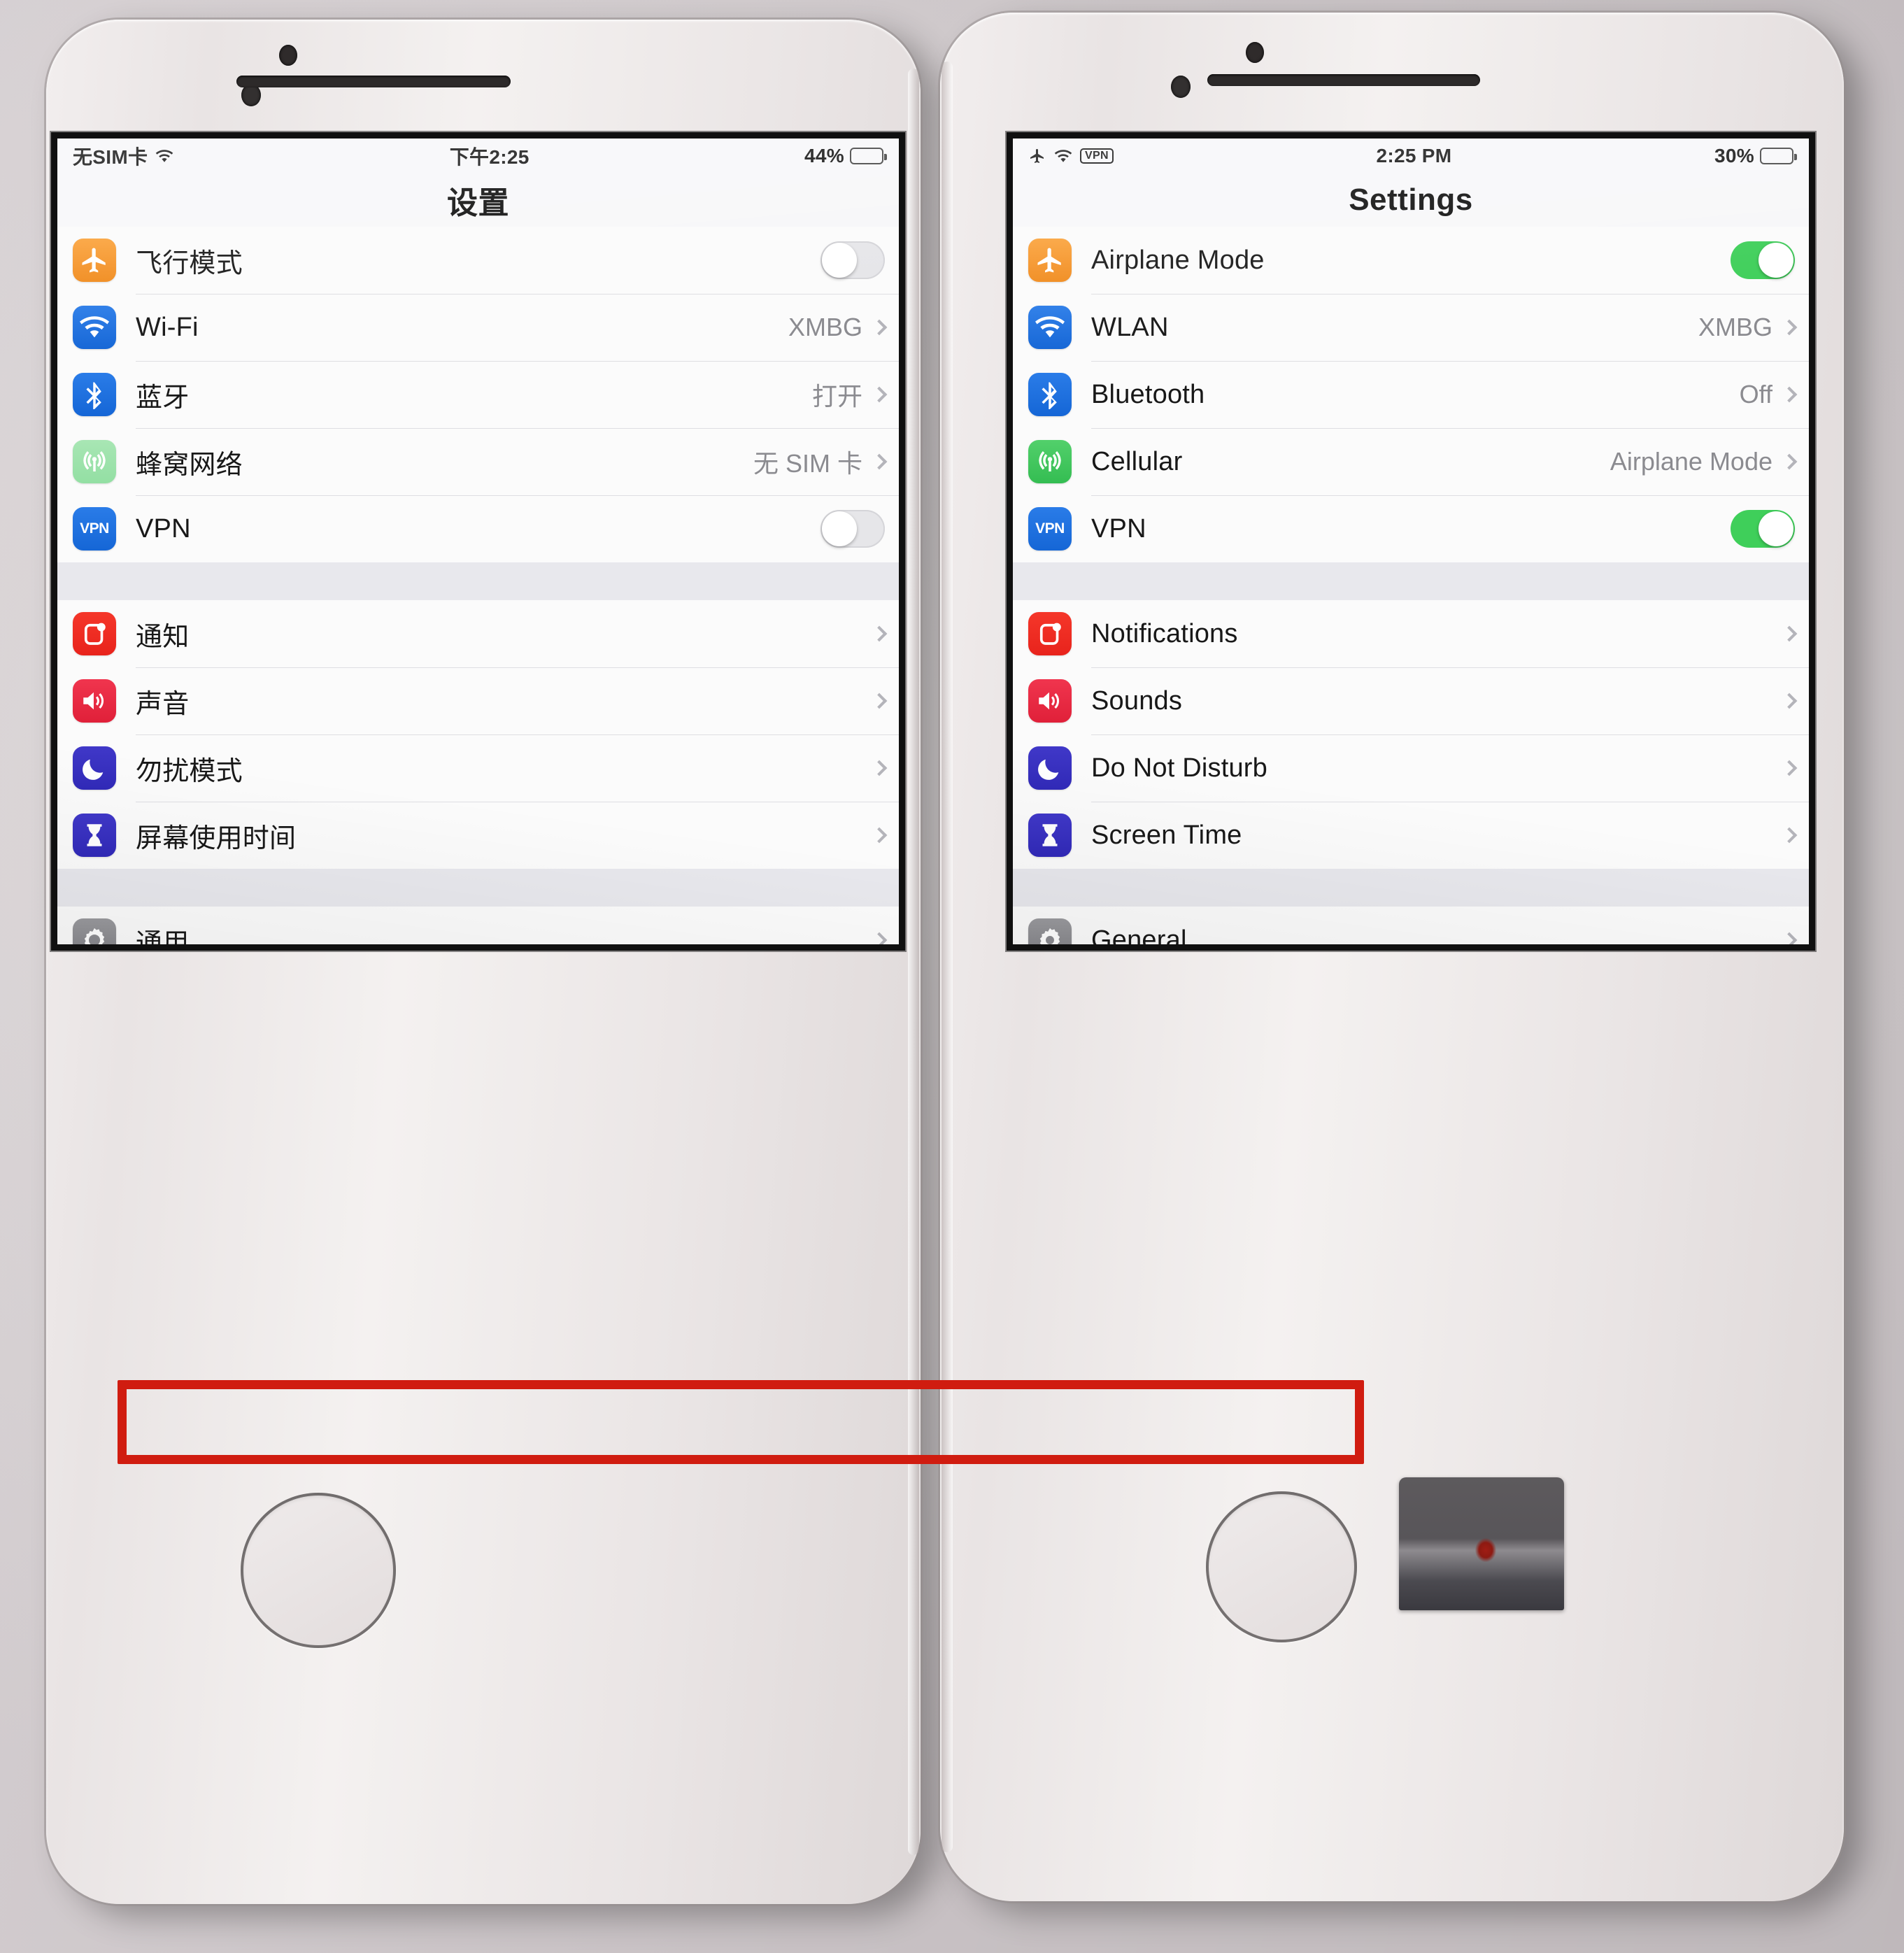 The image size is (1904, 1953). I want to click on settings-group-alerts: 通知 声音 勿扰模式 屏幕使用时间, so click(478, 734).